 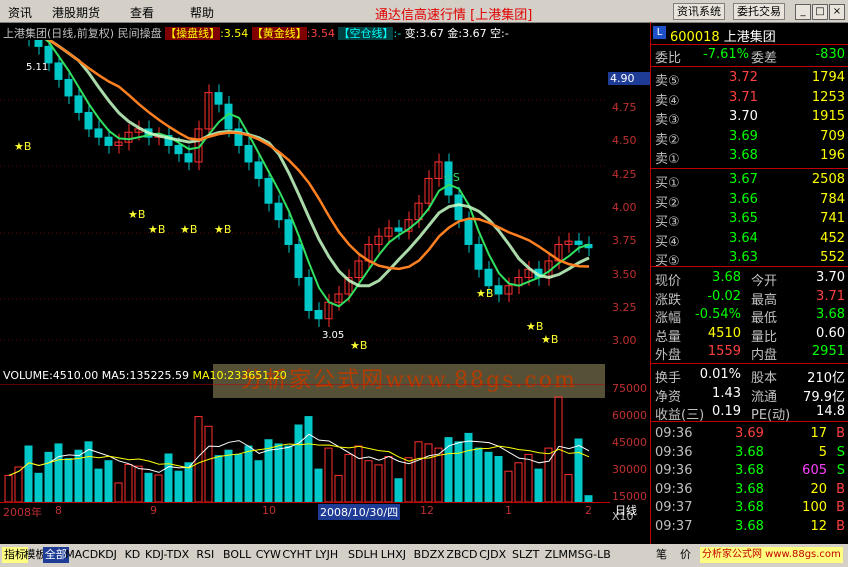 What do you see at coordinates (81, 555) in the screenshot?
I see `indicator-tab: MACD` at bounding box center [81, 555].